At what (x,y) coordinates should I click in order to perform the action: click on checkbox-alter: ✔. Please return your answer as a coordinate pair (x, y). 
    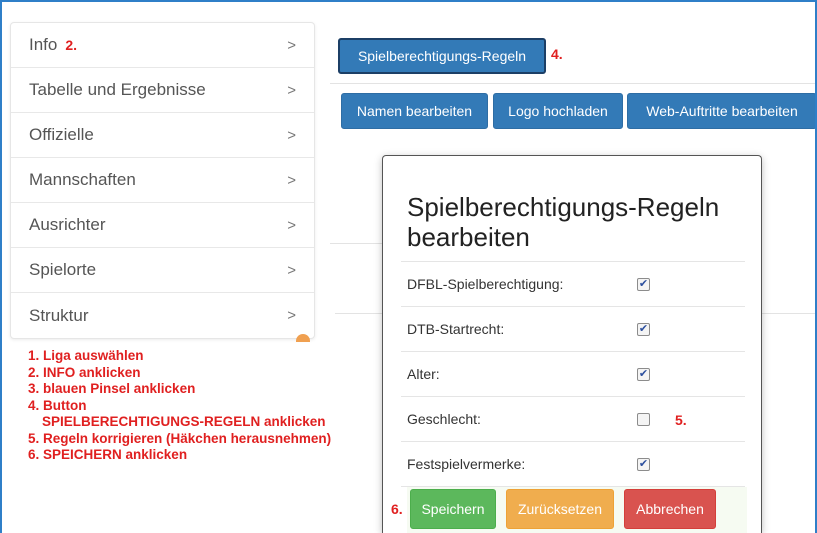
    Looking at the image, I should click on (643, 374).